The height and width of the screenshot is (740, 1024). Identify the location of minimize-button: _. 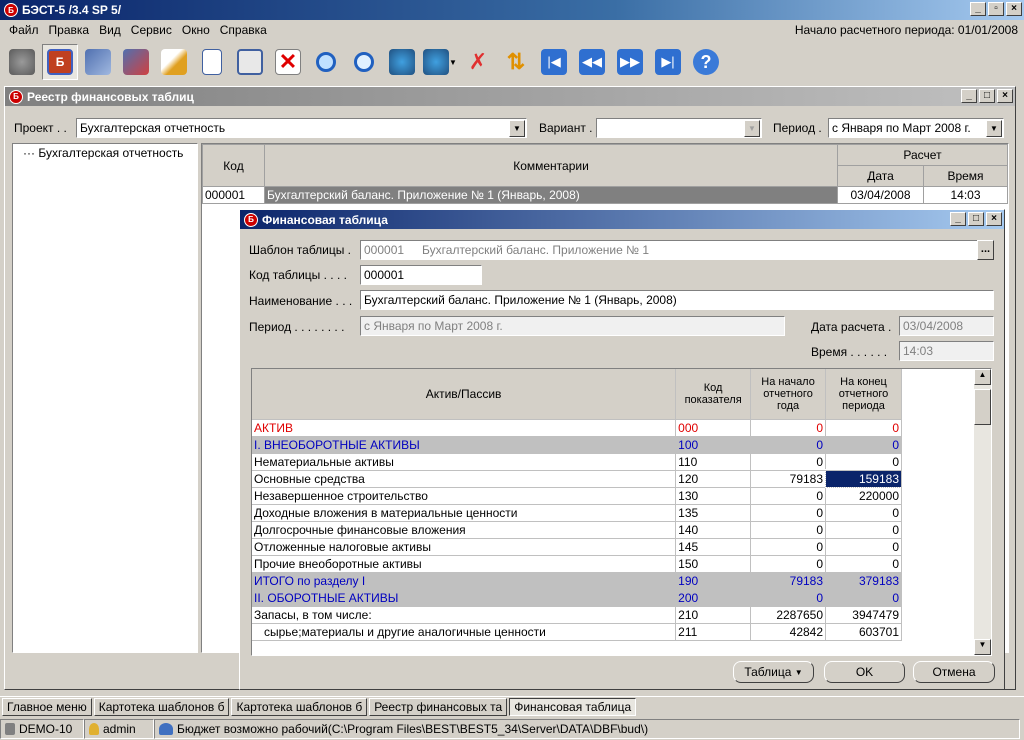
(978, 9).